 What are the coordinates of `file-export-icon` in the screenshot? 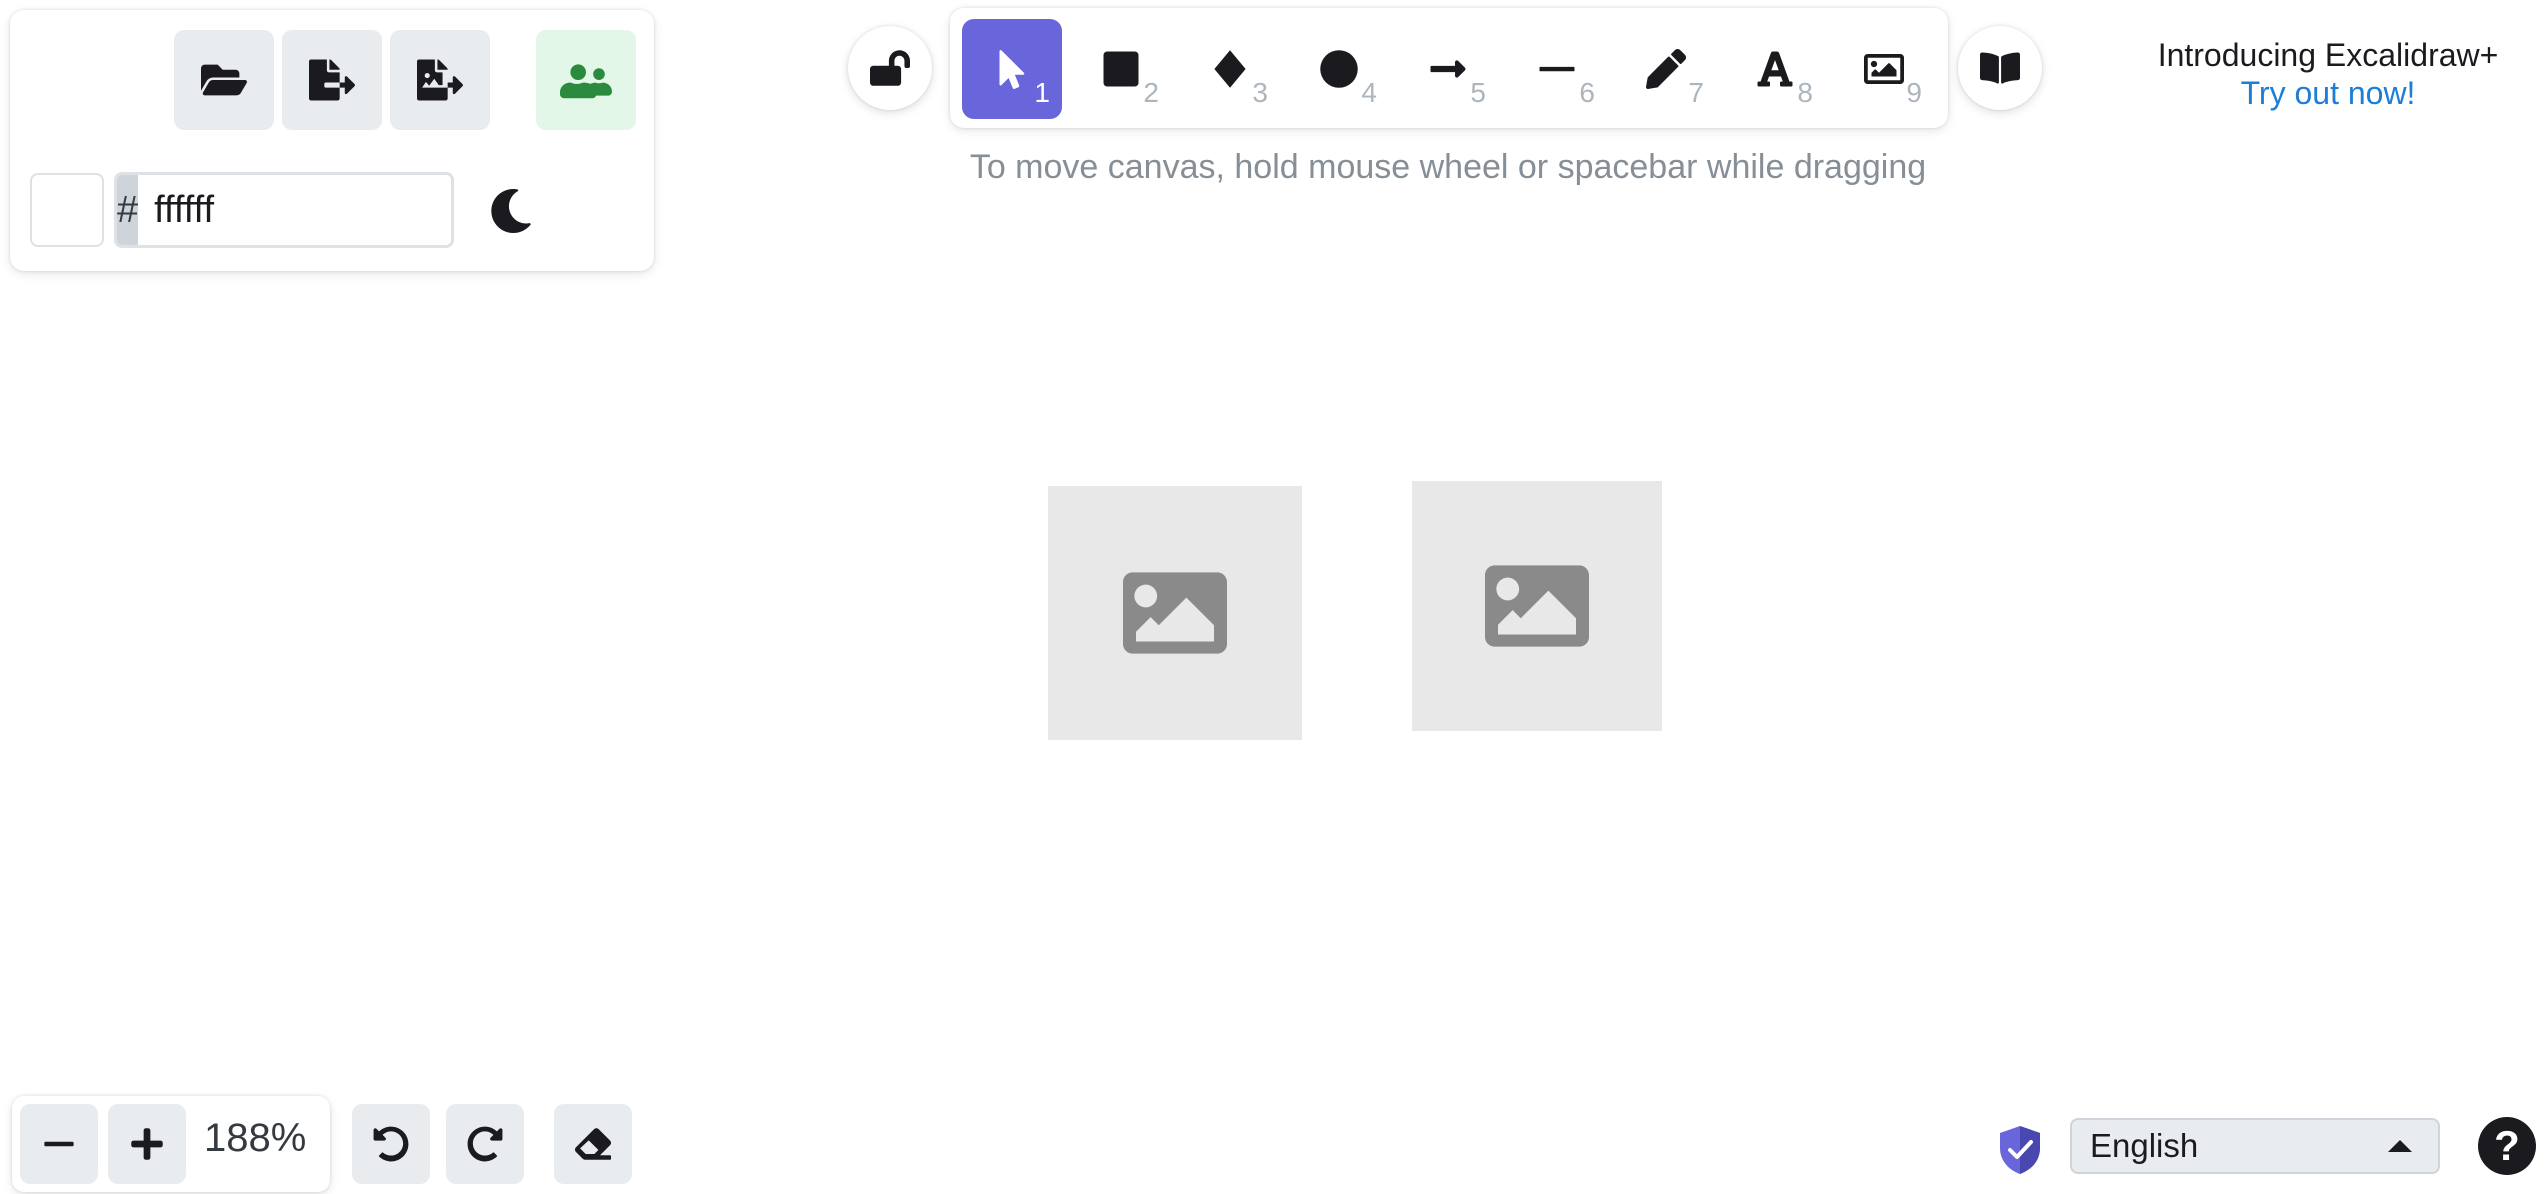 It's located at (332, 80).